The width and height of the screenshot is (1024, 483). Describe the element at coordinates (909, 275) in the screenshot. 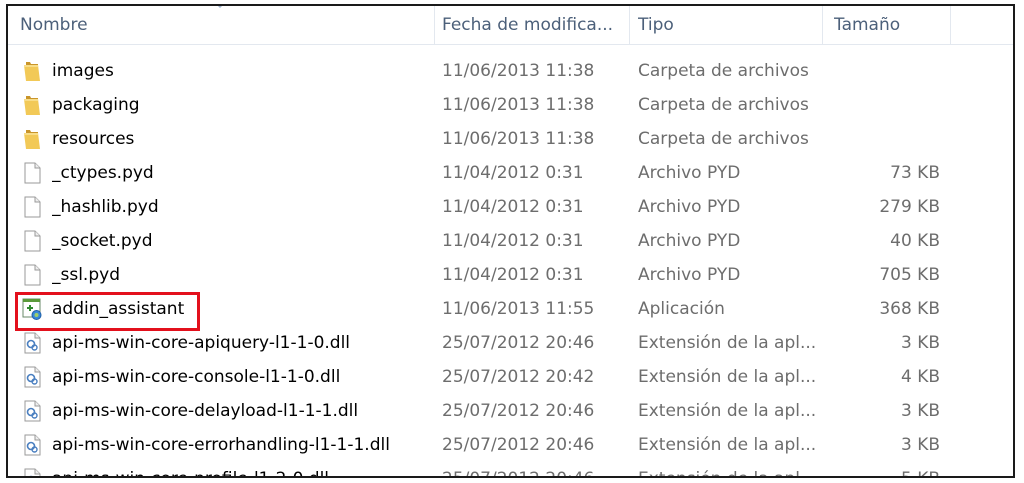

I see `file-size: 705 KB` at that location.